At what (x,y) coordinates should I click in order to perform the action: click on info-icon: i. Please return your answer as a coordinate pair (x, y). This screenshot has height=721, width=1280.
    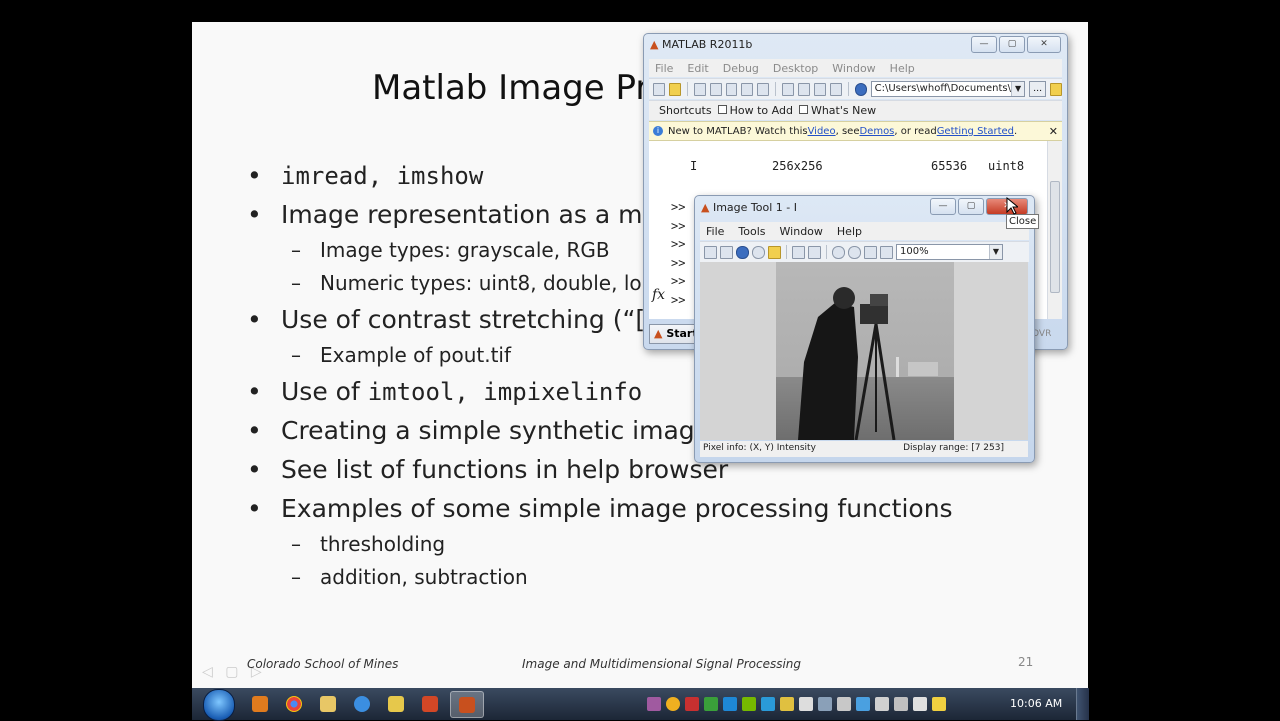
    Looking at the image, I should click on (658, 131).